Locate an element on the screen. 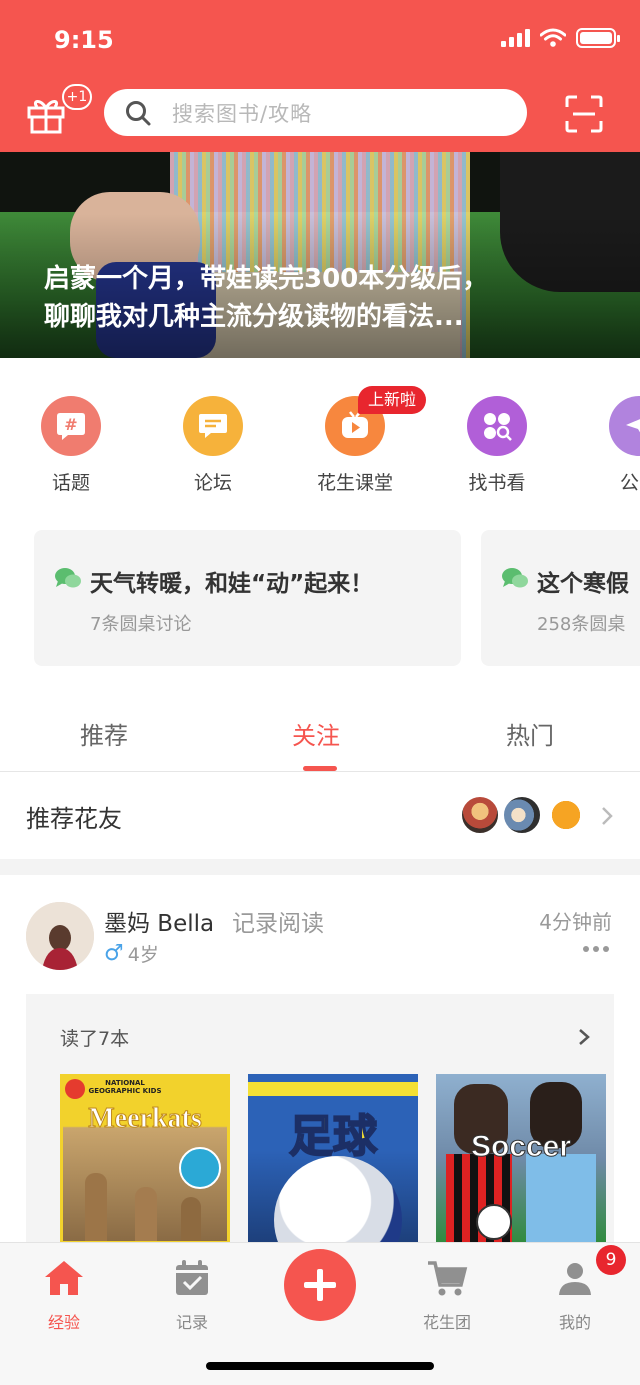 The image size is (640, 1385). male-icon: ♂ is located at coordinates (114, 953).